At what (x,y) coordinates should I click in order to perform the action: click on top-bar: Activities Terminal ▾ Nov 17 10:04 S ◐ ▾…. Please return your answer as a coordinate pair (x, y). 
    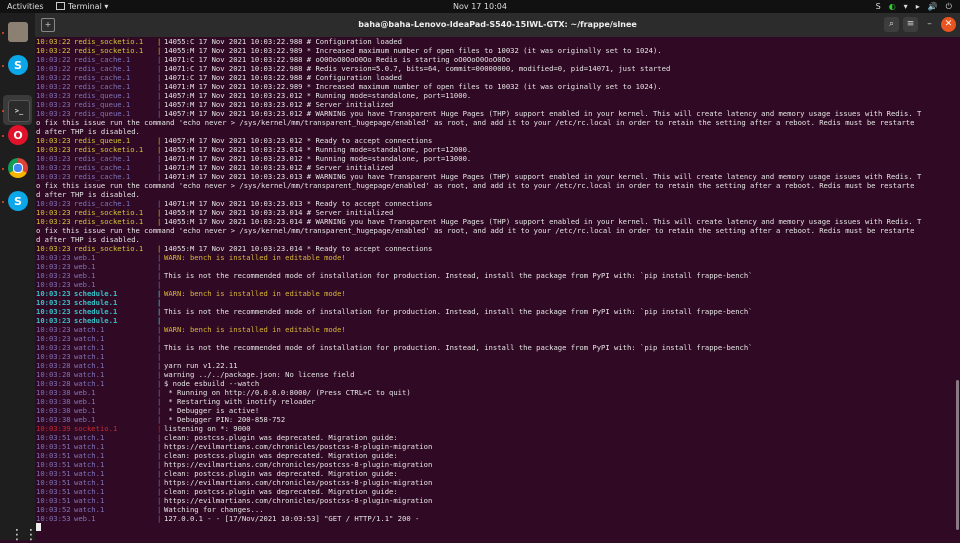
    Looking at the image, I should click on (480, 6).